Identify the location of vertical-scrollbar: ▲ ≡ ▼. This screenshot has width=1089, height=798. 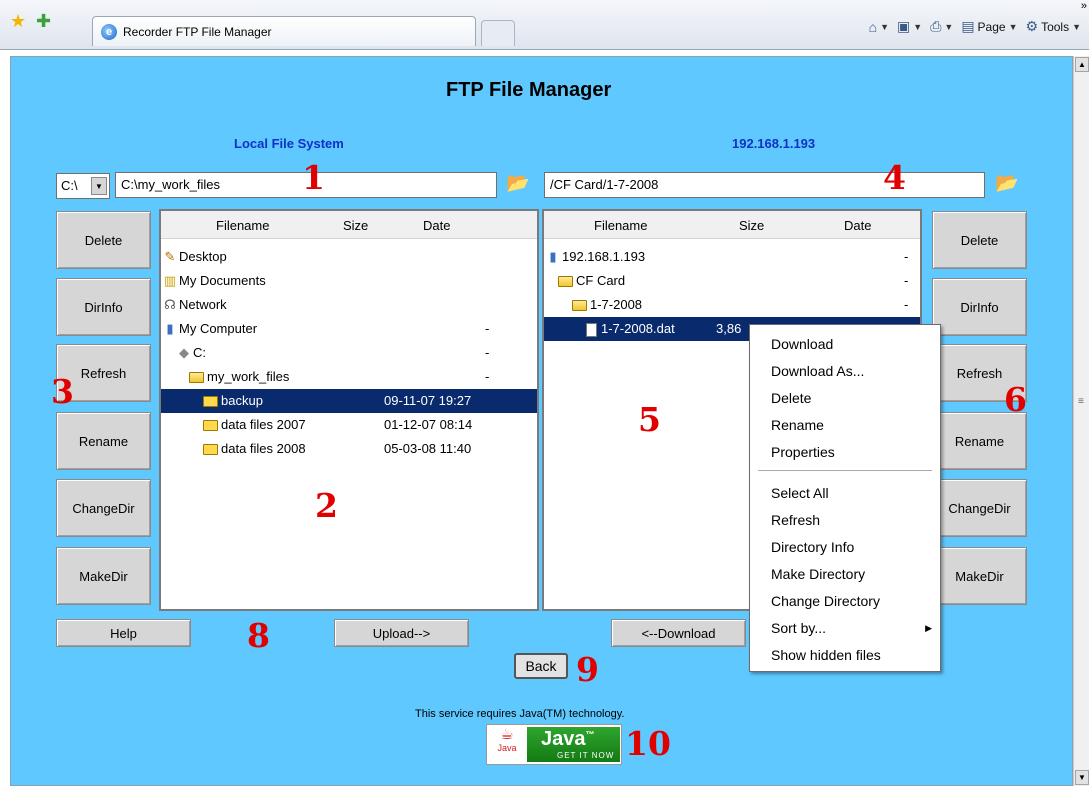
(1081, 421).